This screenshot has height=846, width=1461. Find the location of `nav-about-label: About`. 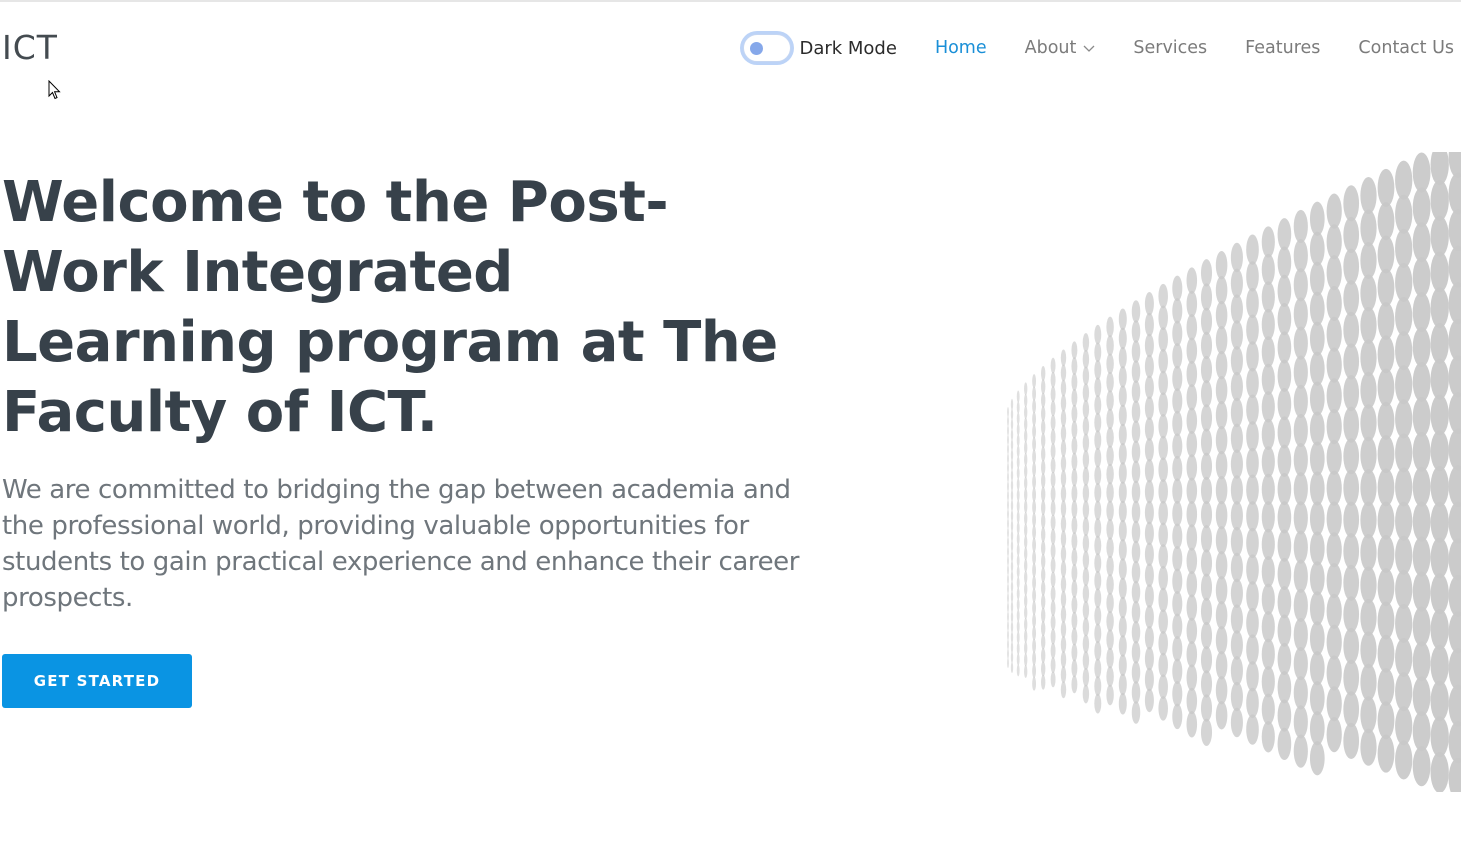

nav-about-label: About is located at coordinates (1050, 48).